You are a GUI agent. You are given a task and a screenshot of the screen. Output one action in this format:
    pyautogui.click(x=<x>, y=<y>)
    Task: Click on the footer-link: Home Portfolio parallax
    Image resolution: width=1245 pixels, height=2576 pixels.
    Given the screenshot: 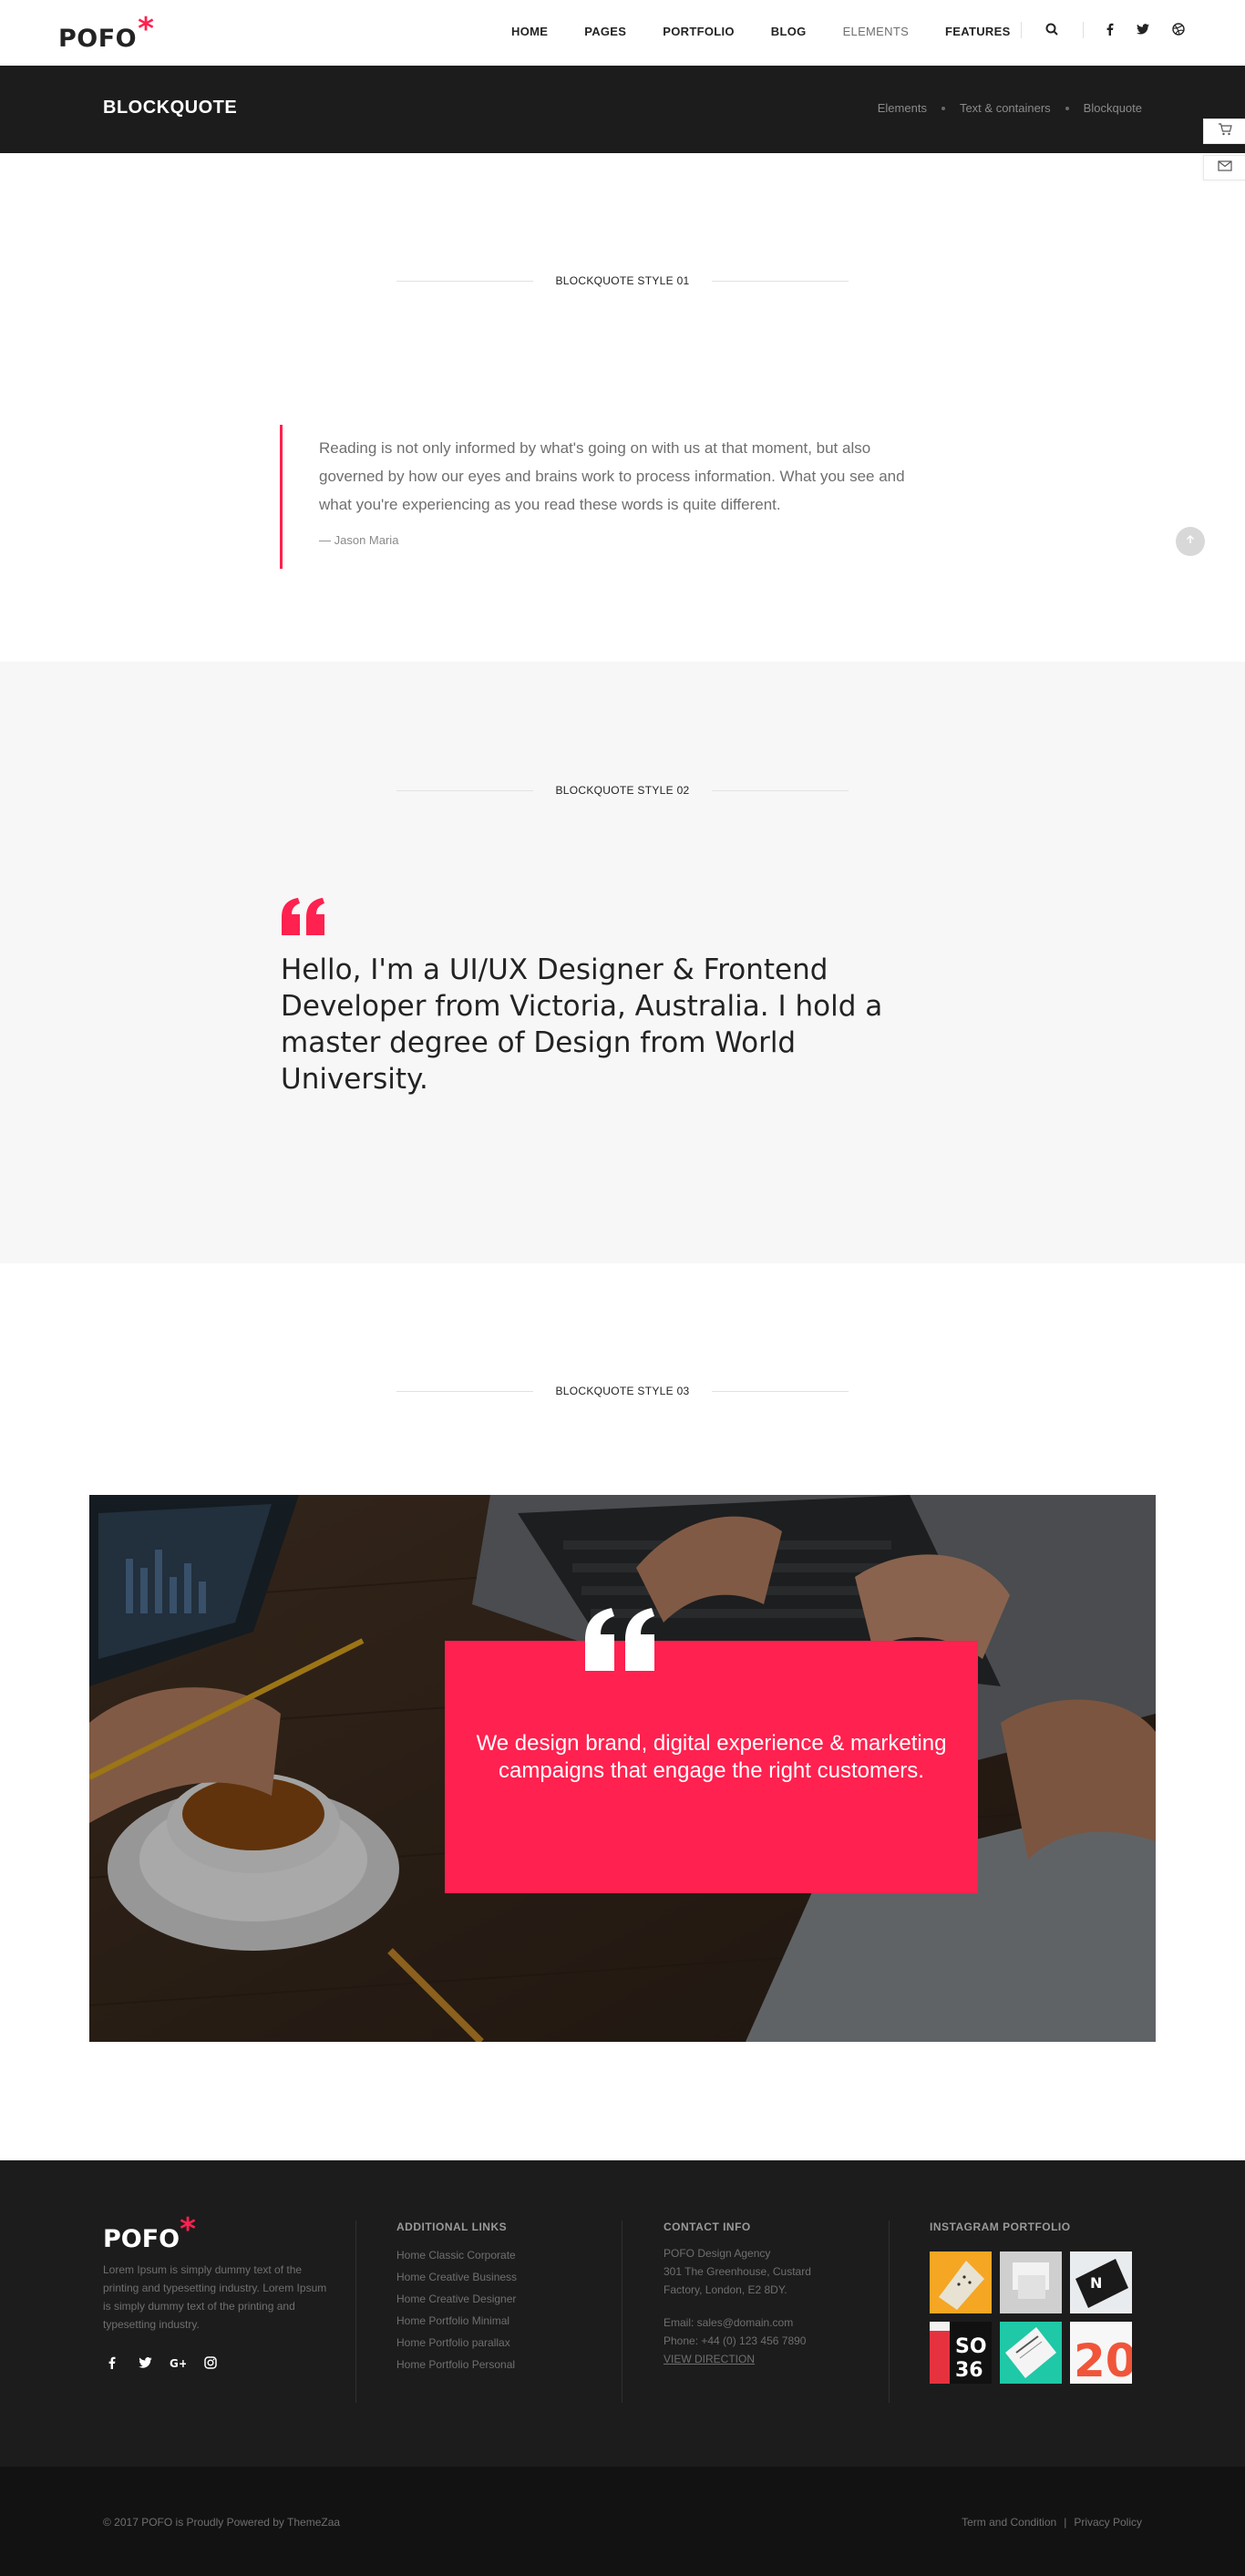 What is the action you would take?
    pyautogui.click(x=456, y=2343)
    